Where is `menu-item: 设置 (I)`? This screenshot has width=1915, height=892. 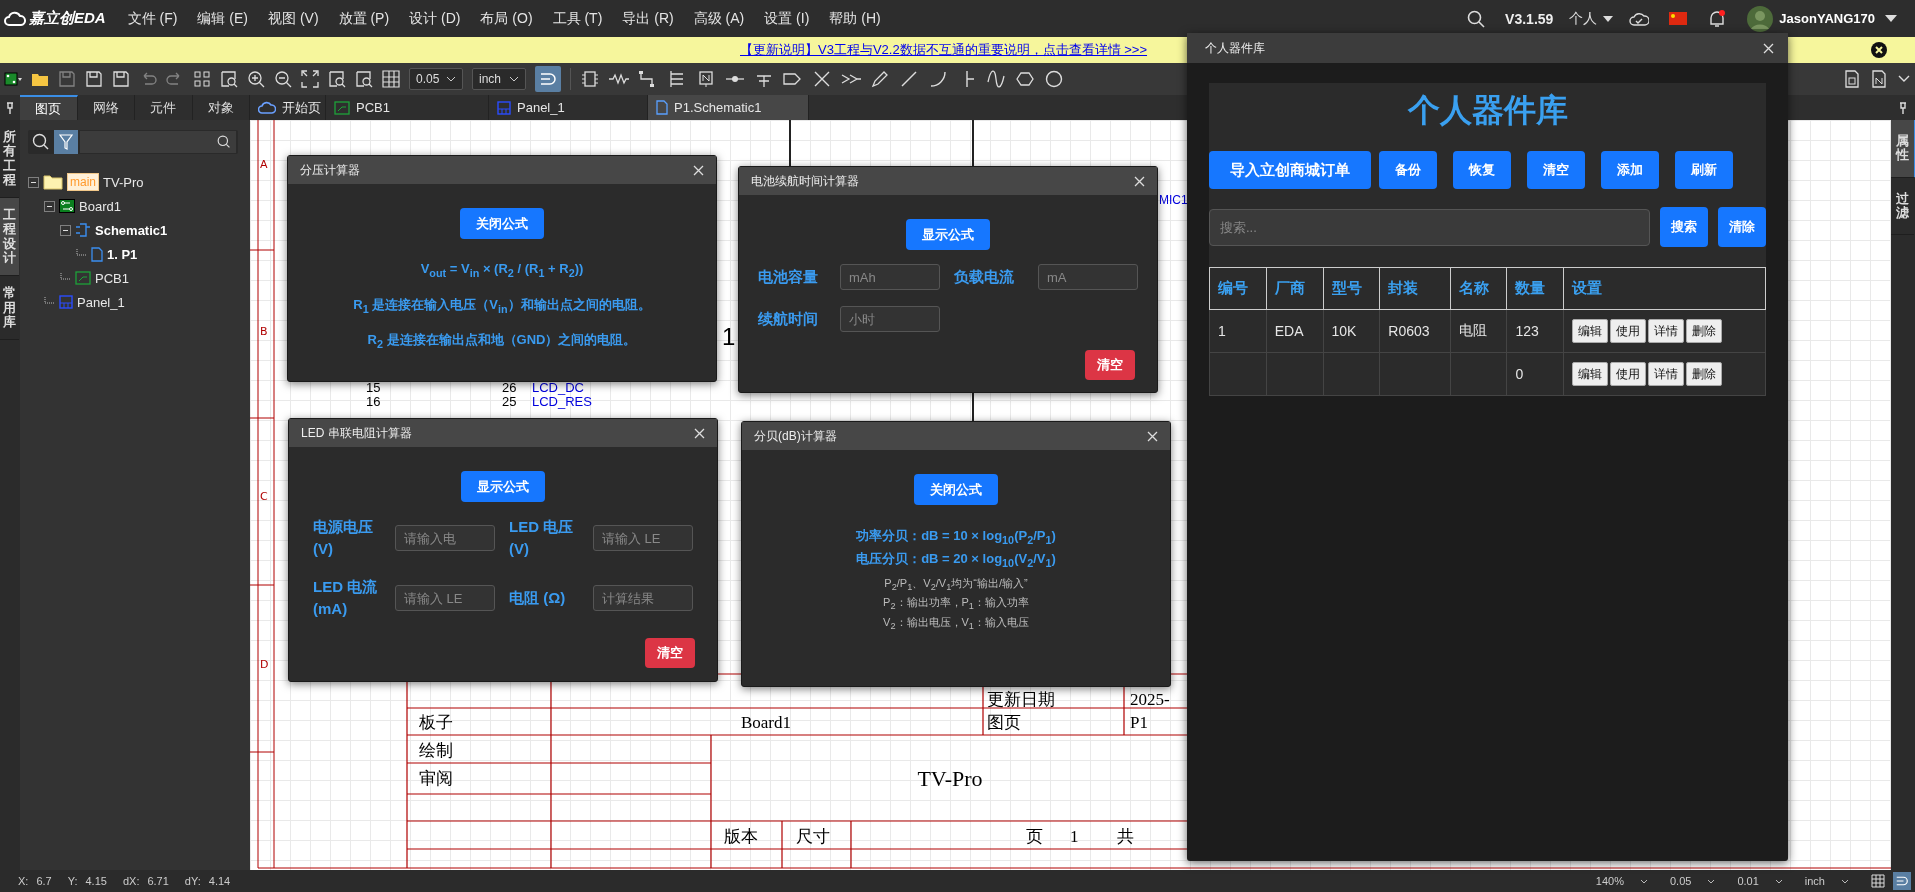 menu-item: 设置 (I) is located at coordinates (787, 18).